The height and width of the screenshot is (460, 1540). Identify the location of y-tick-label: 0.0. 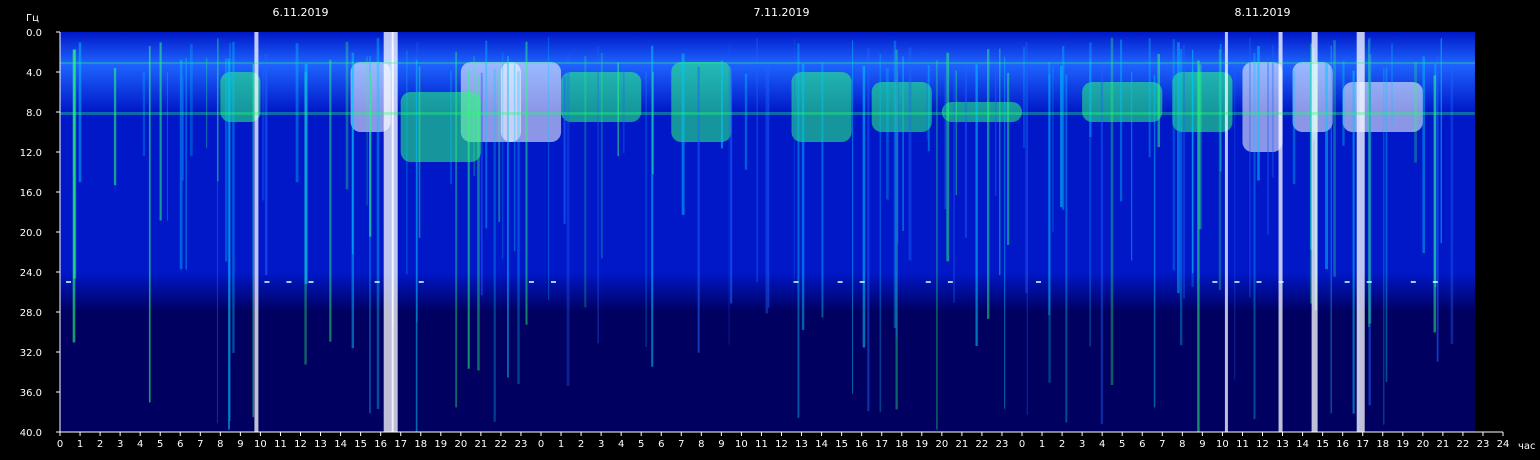
(34, 33).